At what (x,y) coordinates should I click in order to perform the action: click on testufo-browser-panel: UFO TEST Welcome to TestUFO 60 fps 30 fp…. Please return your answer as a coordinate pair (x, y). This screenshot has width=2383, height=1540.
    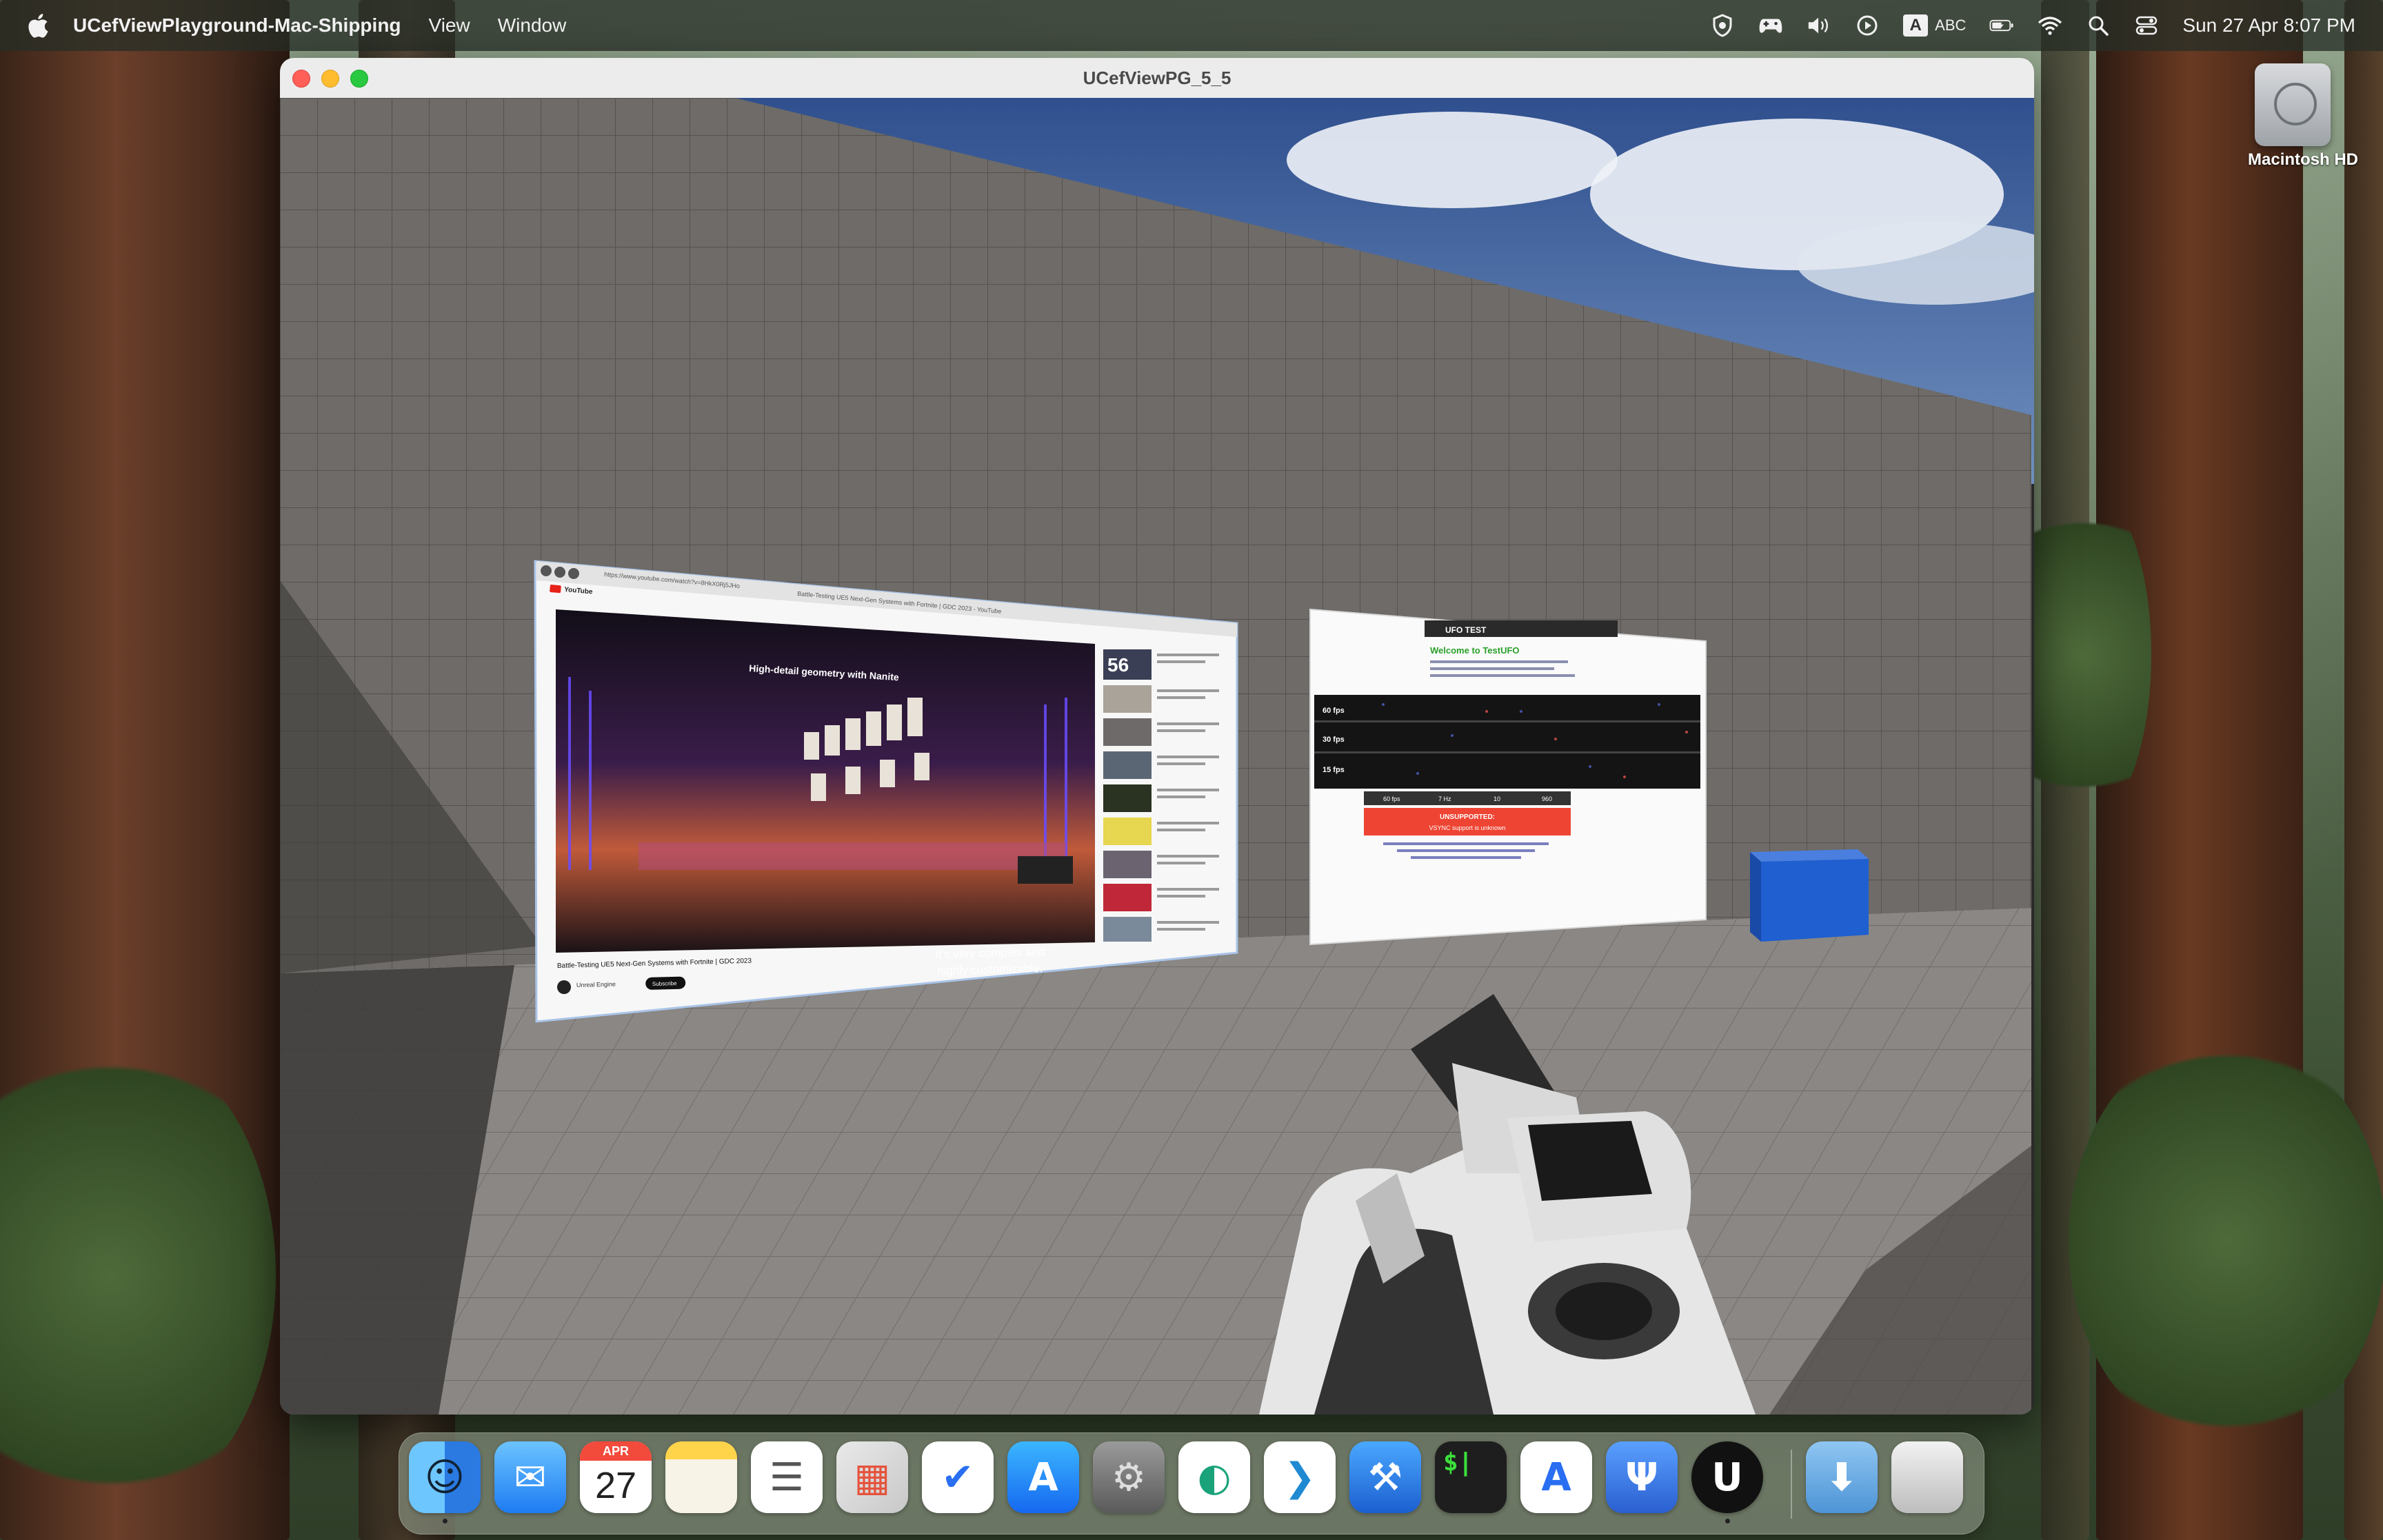
    Looking at the image, I should click on (1508, 777).